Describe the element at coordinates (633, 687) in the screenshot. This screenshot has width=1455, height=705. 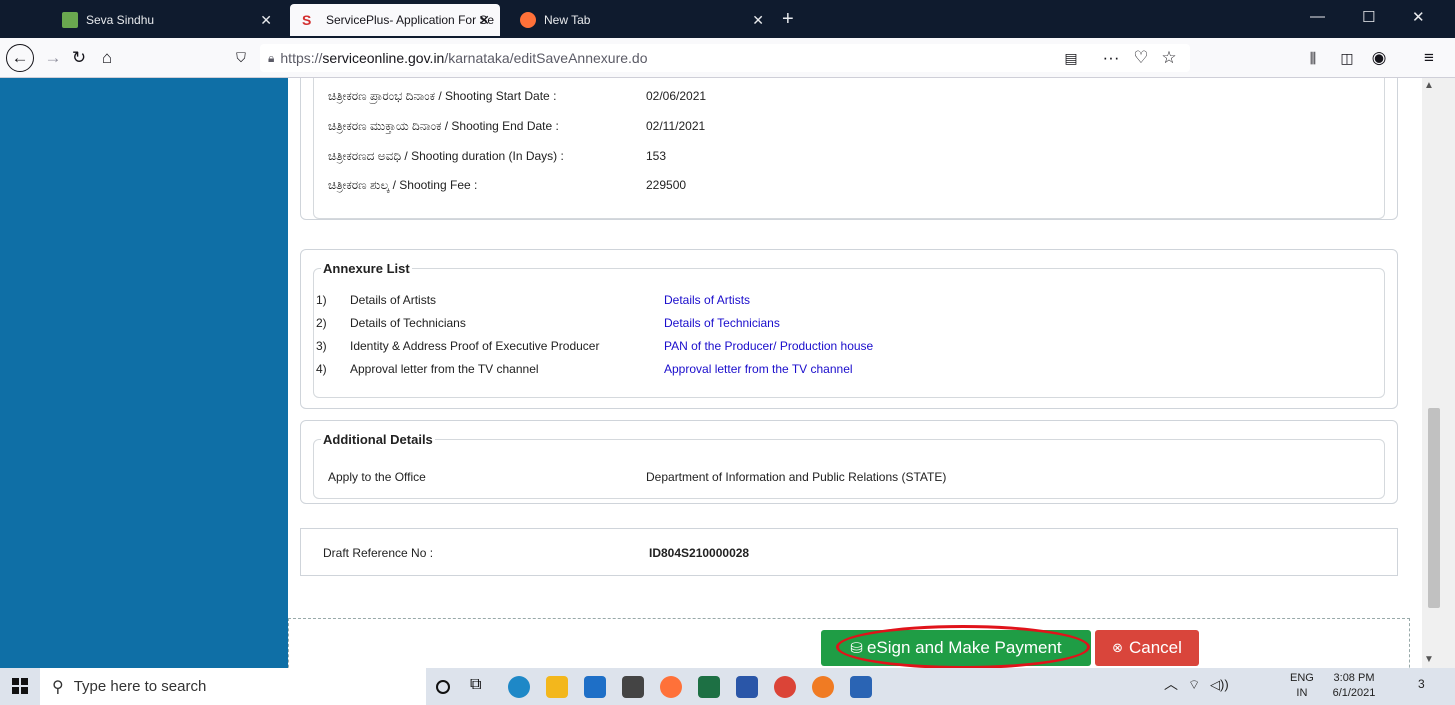
I see `store-icon` at that location.